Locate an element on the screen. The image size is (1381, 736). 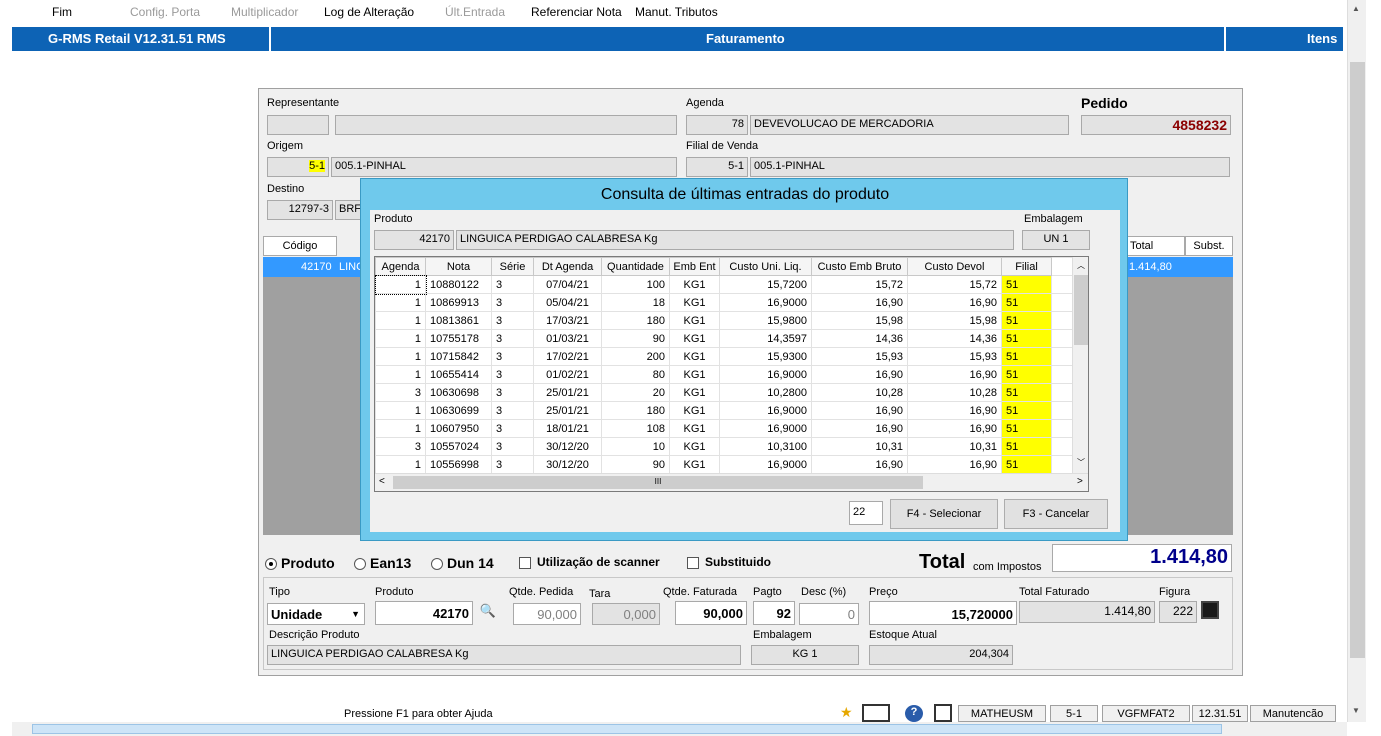
col-header-quantidade: Quantidade is located at coordinates (635, 266).